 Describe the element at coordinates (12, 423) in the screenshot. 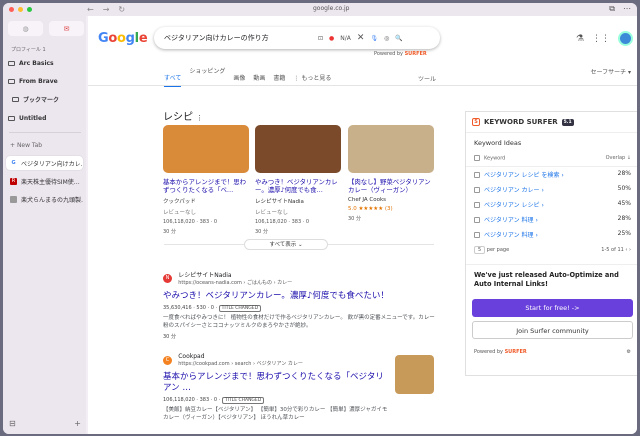

I see `archive-icon: ⊟` at that location.